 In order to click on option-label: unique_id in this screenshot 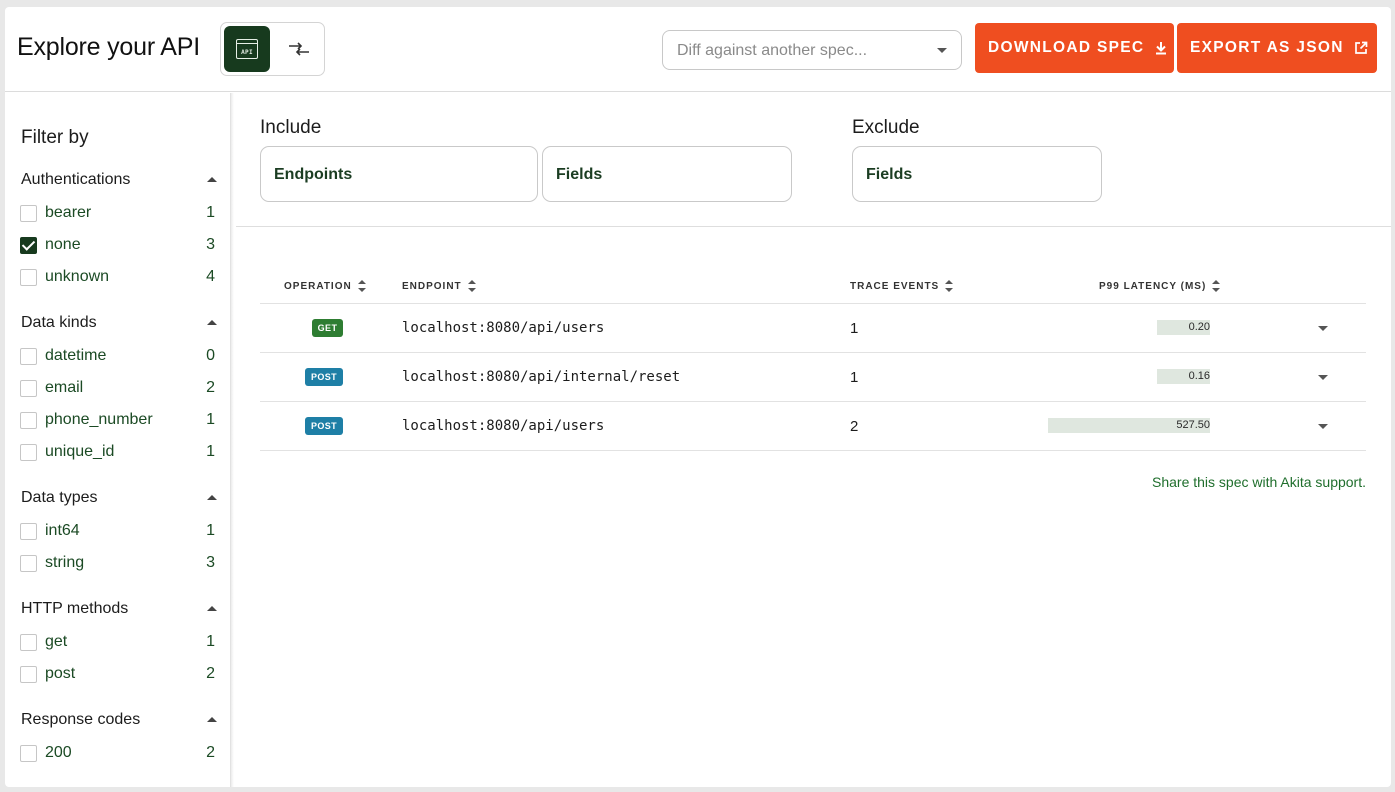, I will do `click(80, 451)`.